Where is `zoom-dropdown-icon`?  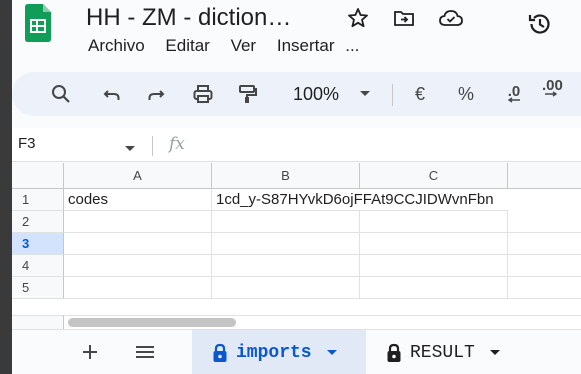
zoom-dropdown-icon is located at coordinates (365, 94).